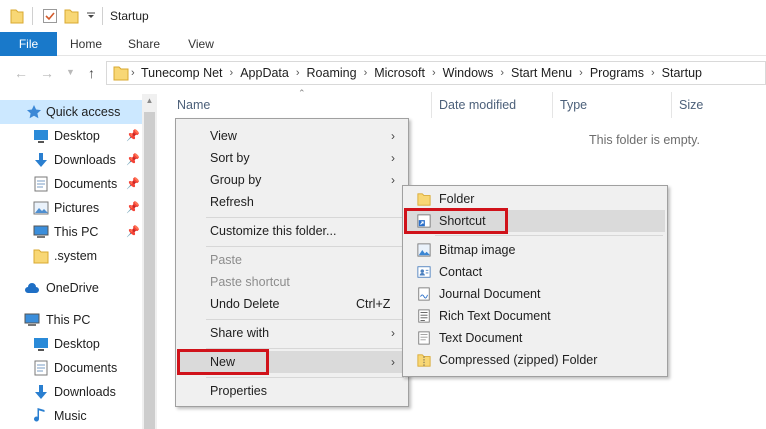 This screenshot has height=429, width=766. I want to click on submenu-item-journal: Journal Document, so click(535, 294).